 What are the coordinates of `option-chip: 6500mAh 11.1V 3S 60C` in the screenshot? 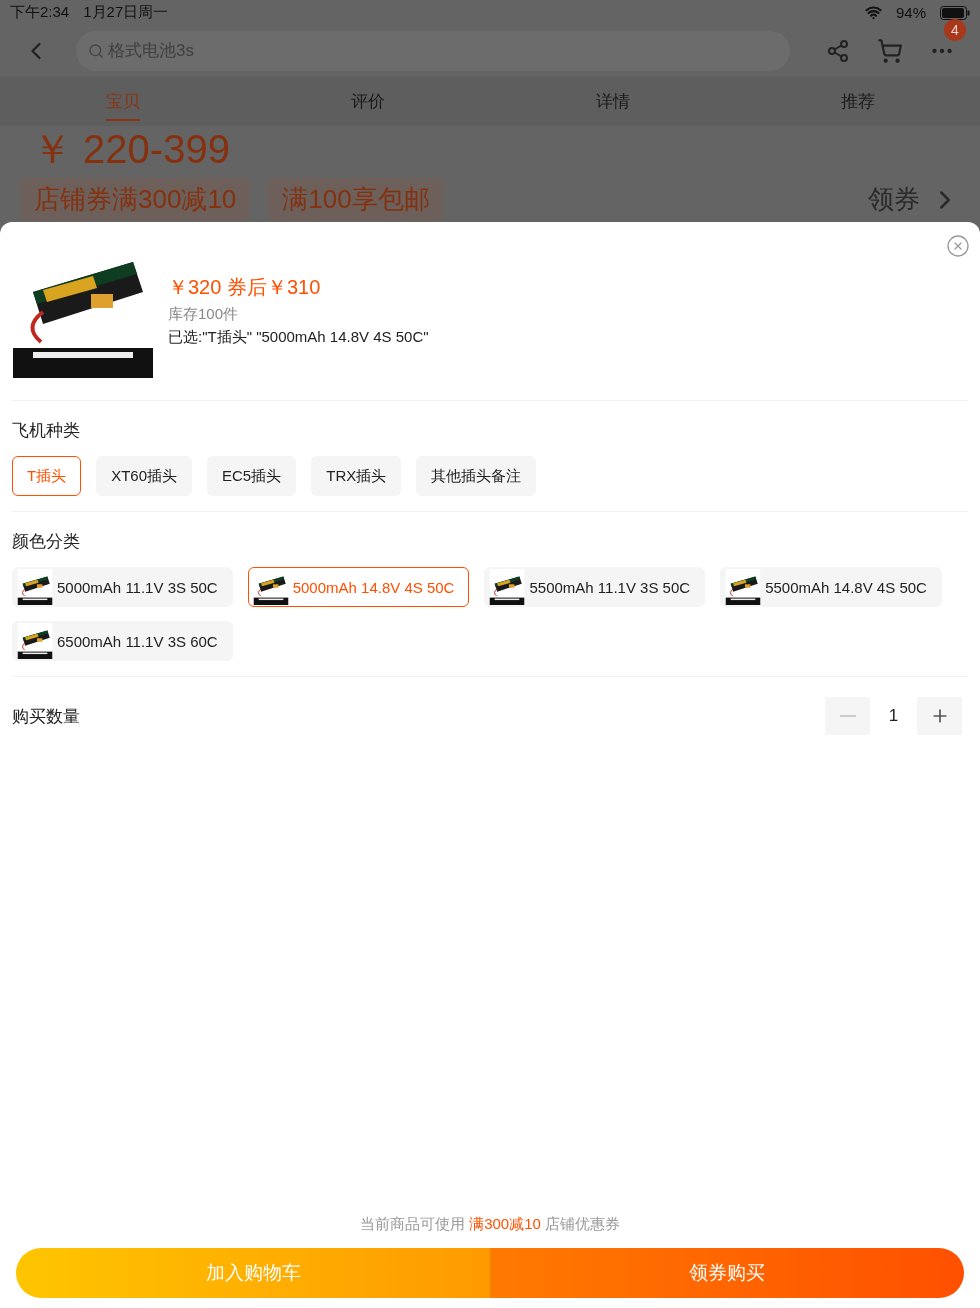 It's located at (122, 641).